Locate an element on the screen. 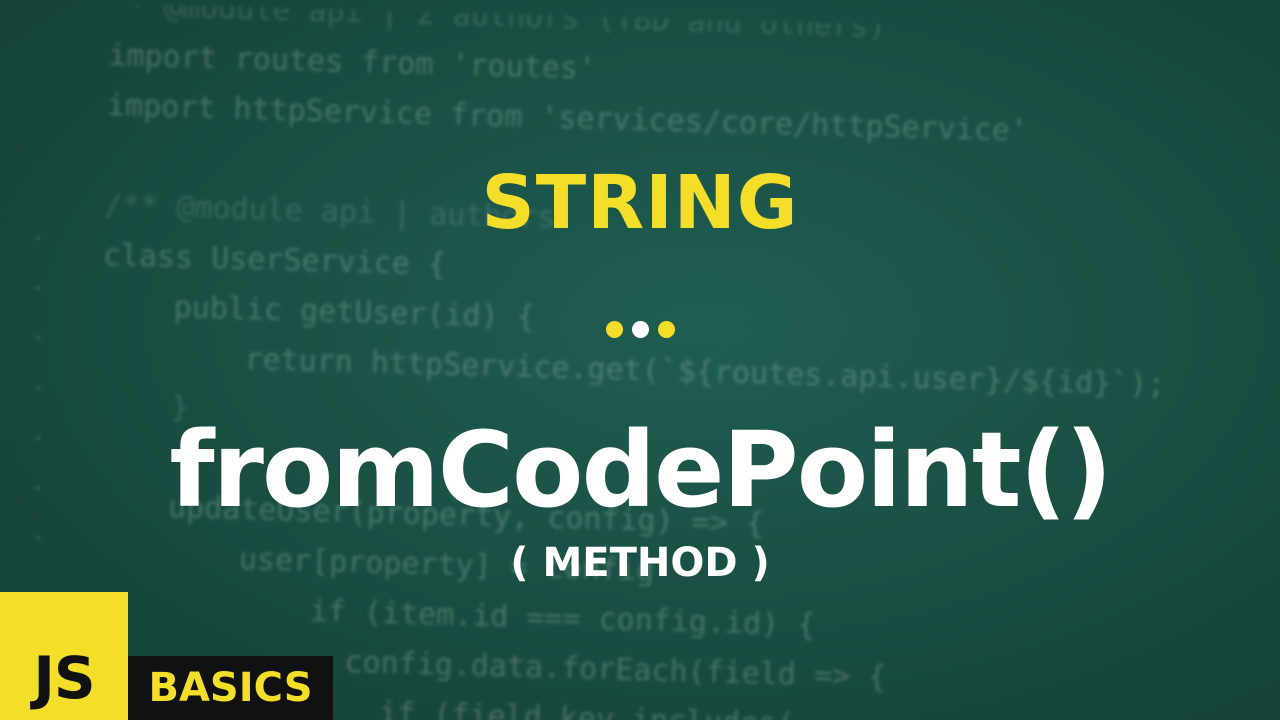  basics-label: BASICS is located at coordinates (230, 688).